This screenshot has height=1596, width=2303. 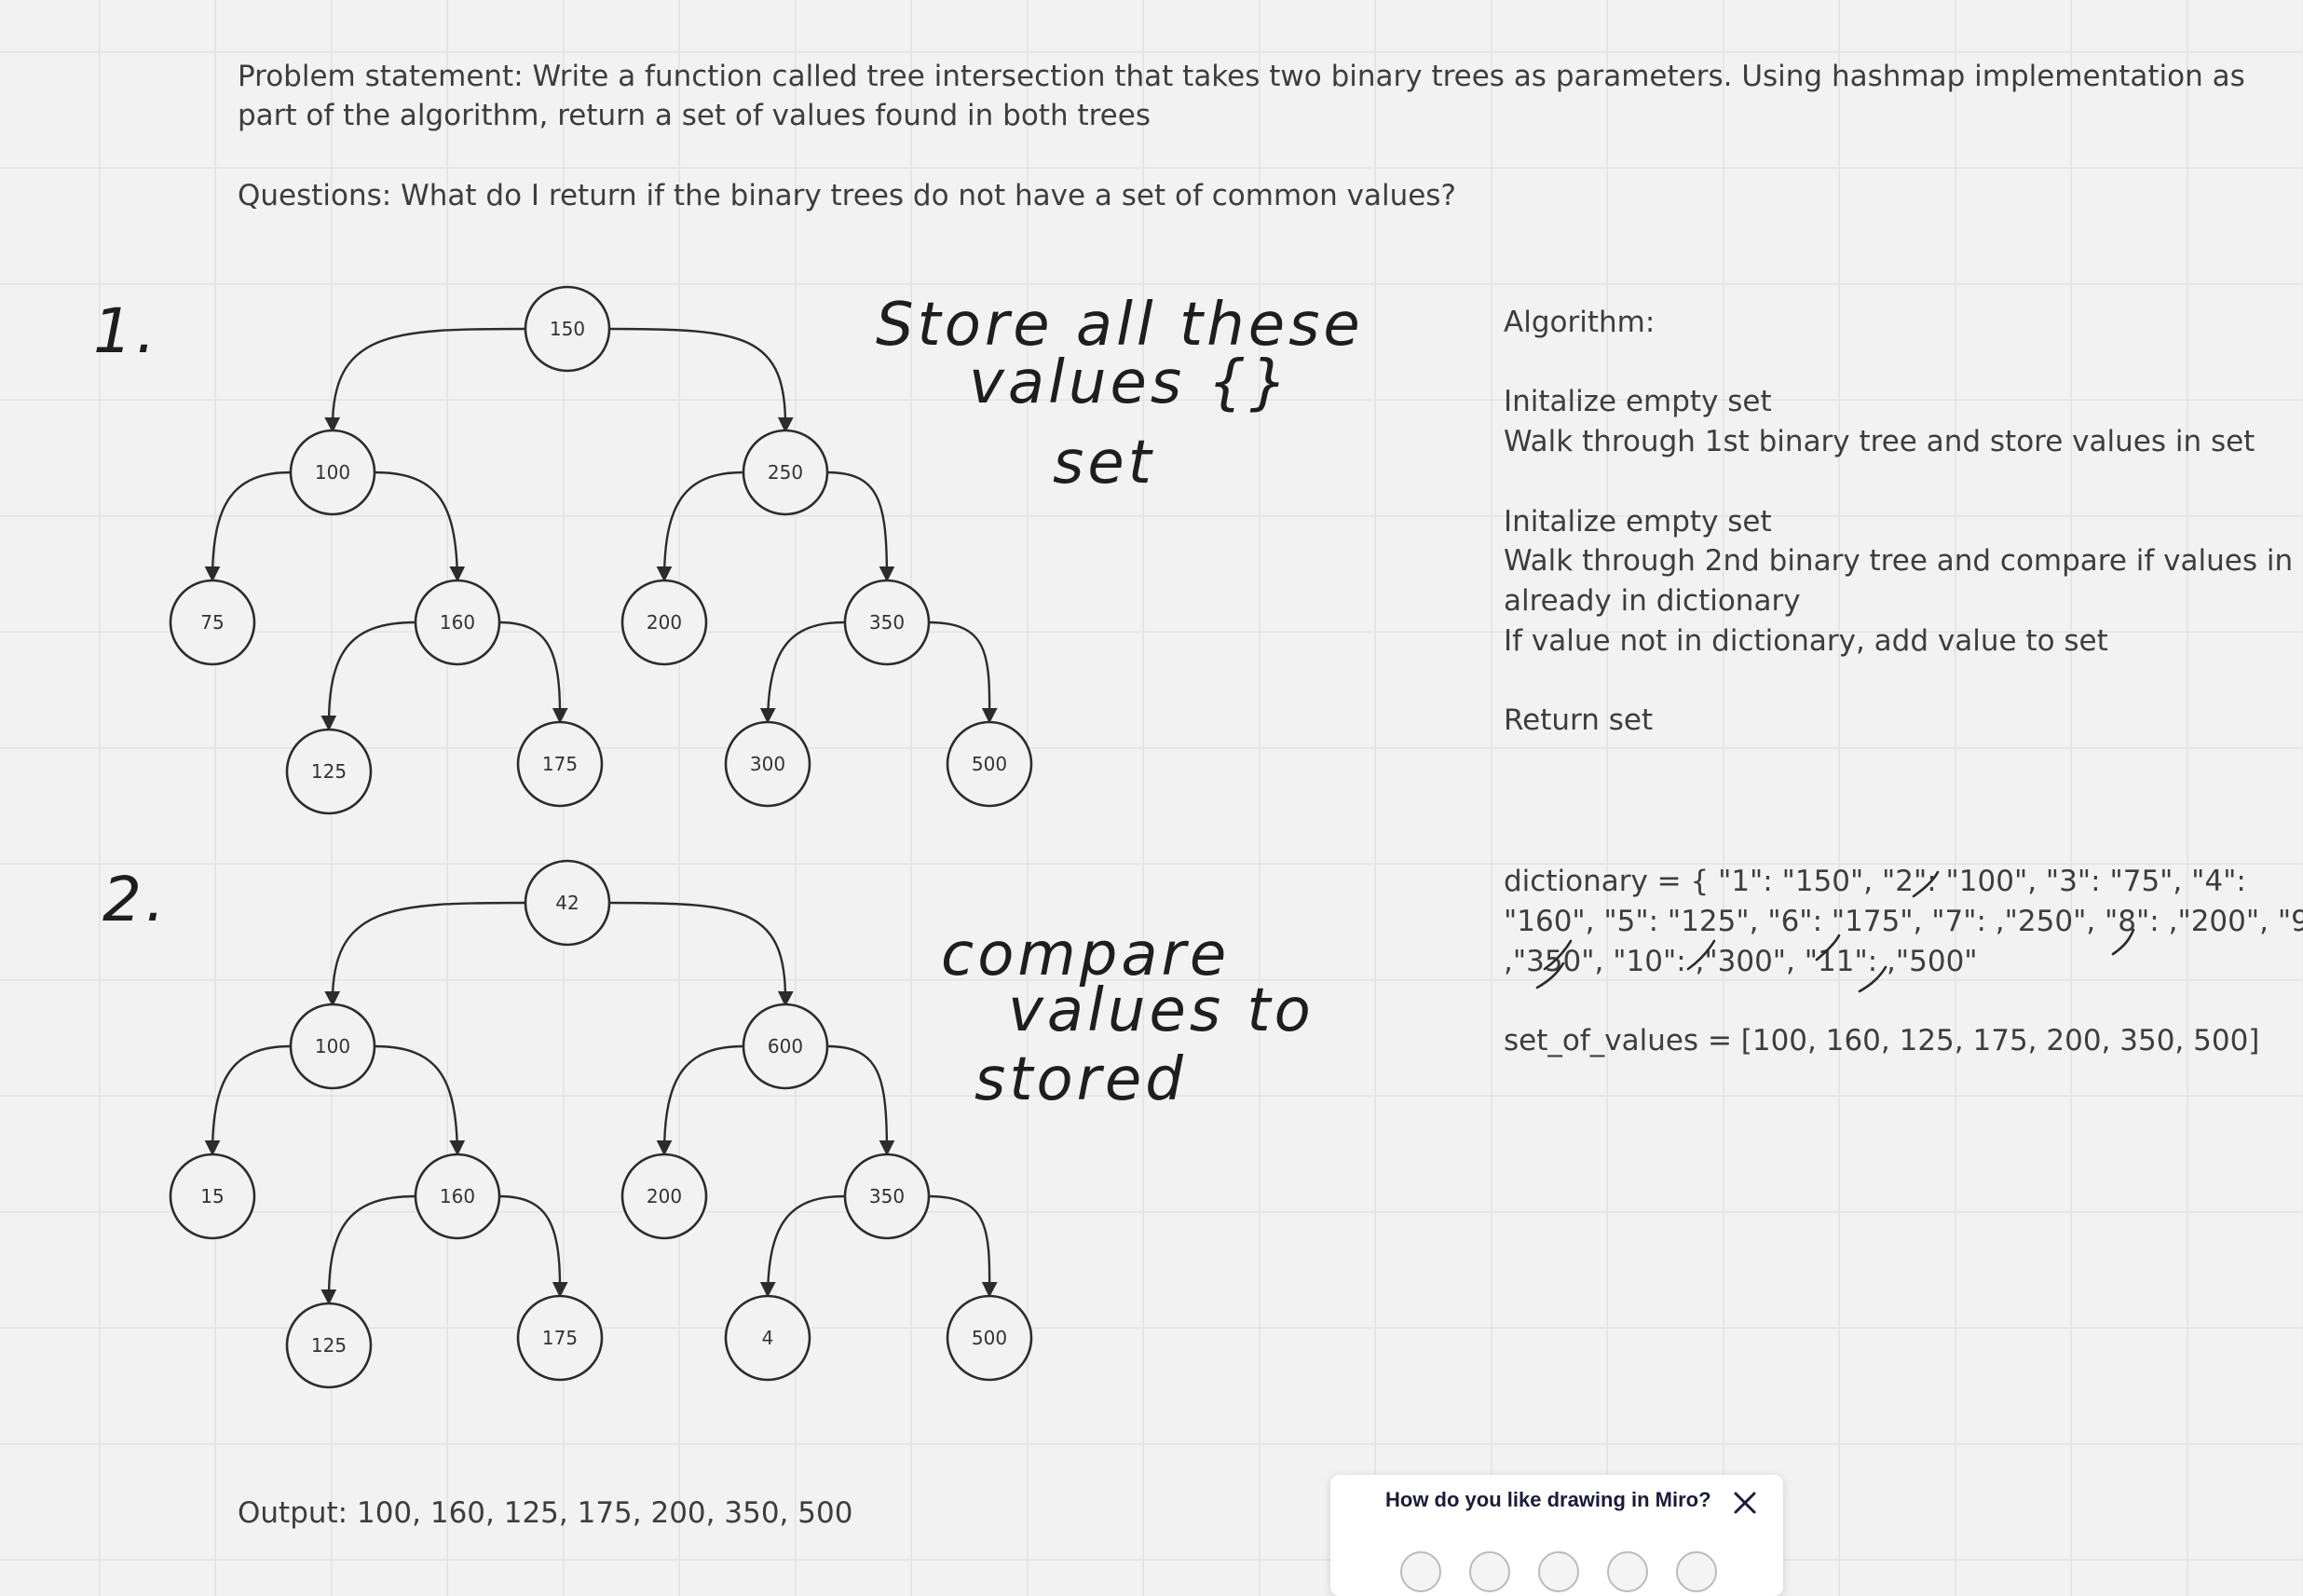 I want to click on tree2-nodes: 42 100 600 15 160 200 350 125 175 4 500, so click(x=601, y=1124).